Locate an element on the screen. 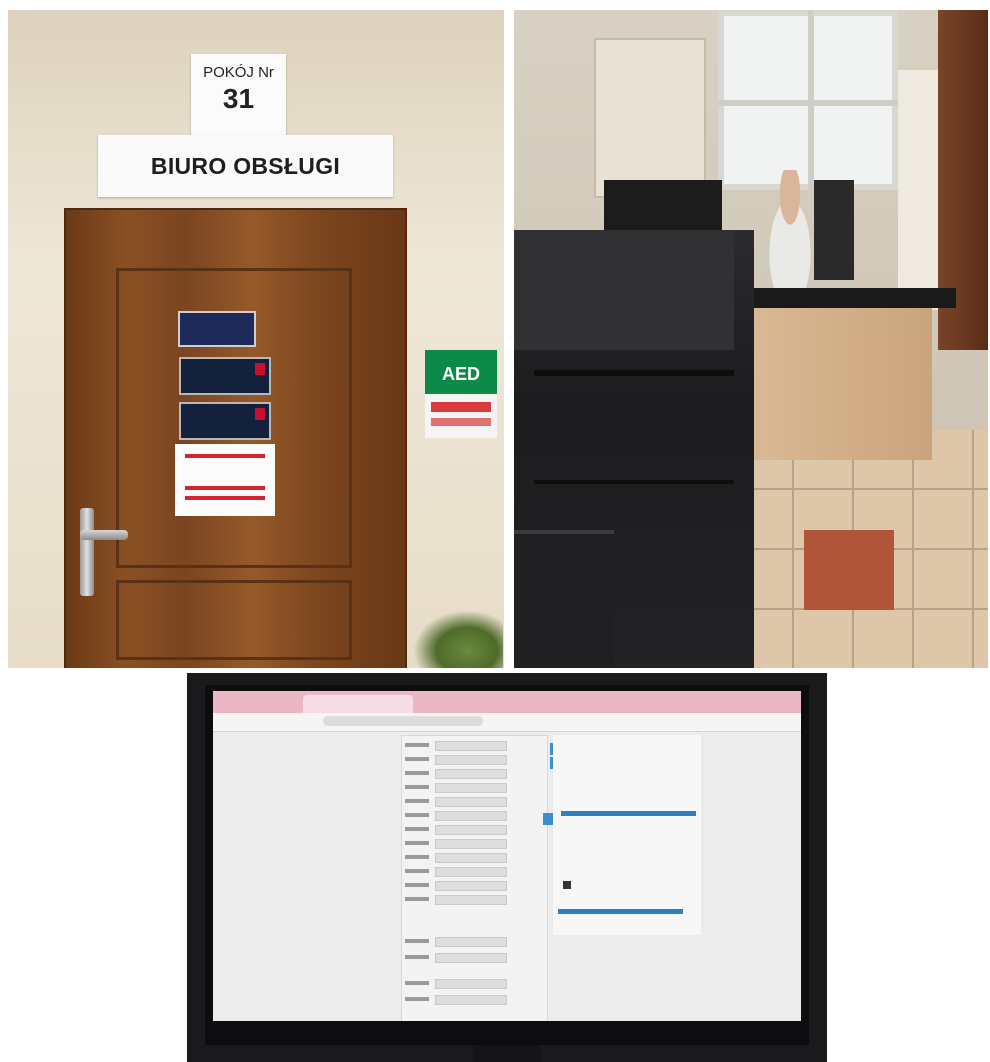 This screenshot has width=990, height=1062. door-handle is located at coordinates (104, 535).